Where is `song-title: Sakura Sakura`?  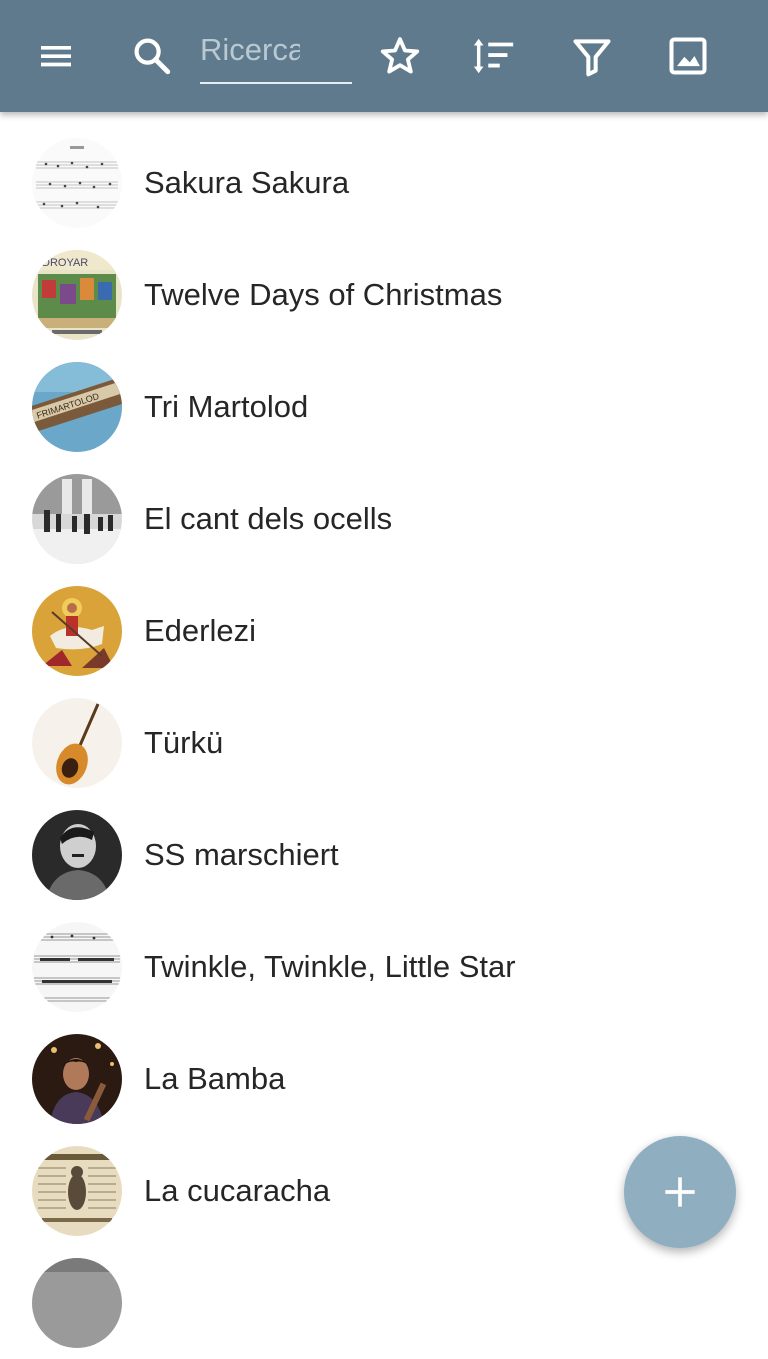 song-title: Sakura Sakura is located at coordinates (247, 182).